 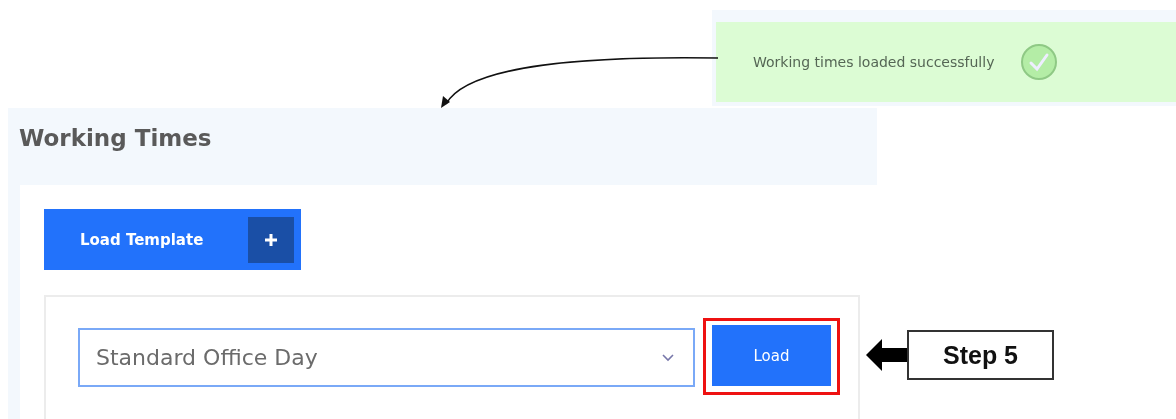 I want to click on load-button: Load, so click(x=771, y=355).